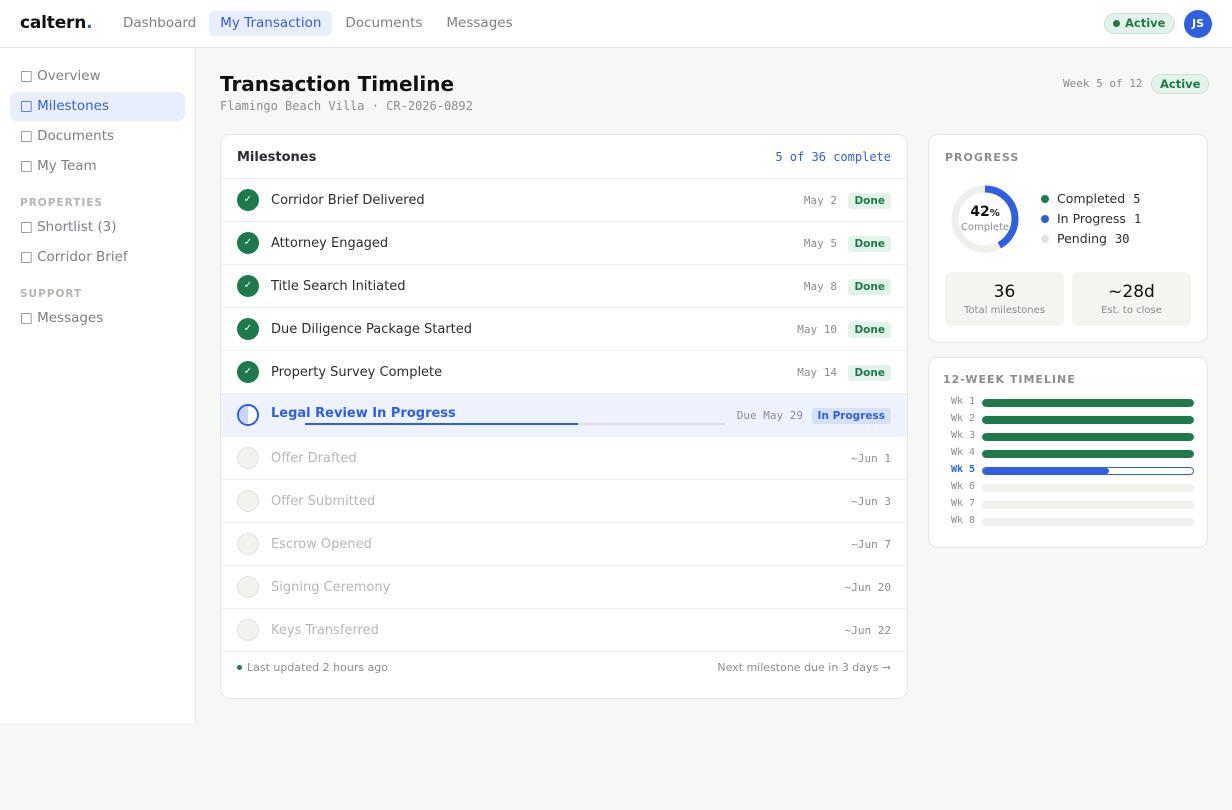 The width and height of the screenshot is (1232, 810). I want to click on sidebar-item-shortlist: □ Shortlist (3), so click(97, 227).